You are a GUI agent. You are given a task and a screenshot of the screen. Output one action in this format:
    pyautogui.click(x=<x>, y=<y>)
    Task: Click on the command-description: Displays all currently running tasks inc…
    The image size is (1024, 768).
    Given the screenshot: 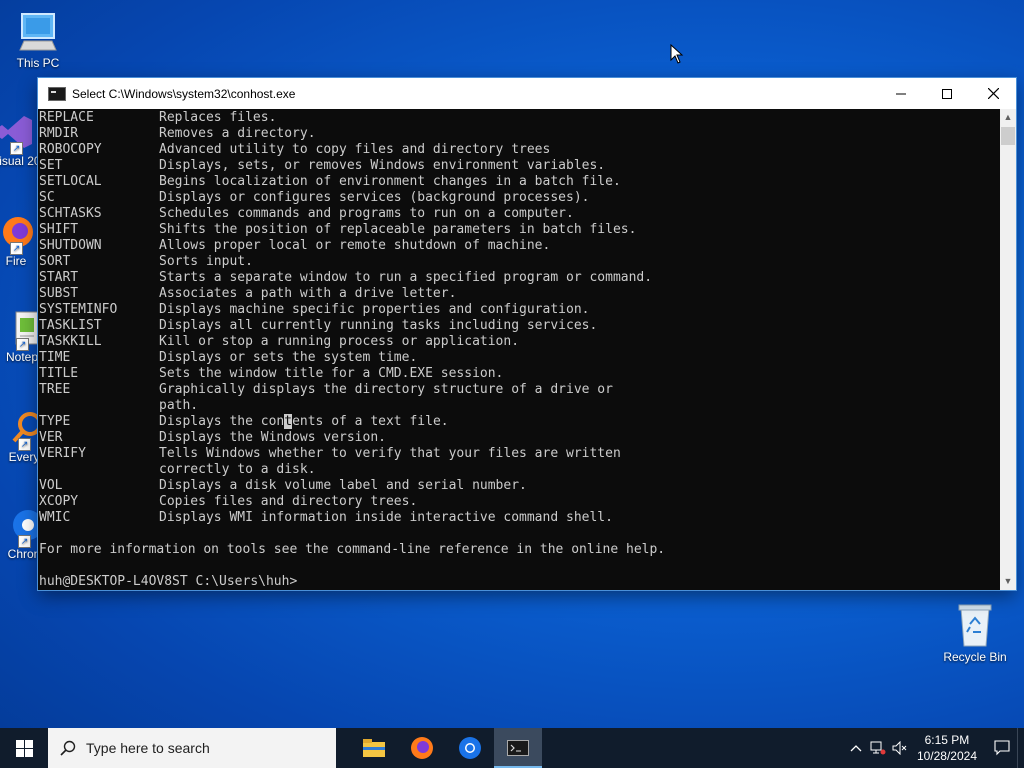 What is the action you would take?
    pyautogui.click(x=378, y=325)
    